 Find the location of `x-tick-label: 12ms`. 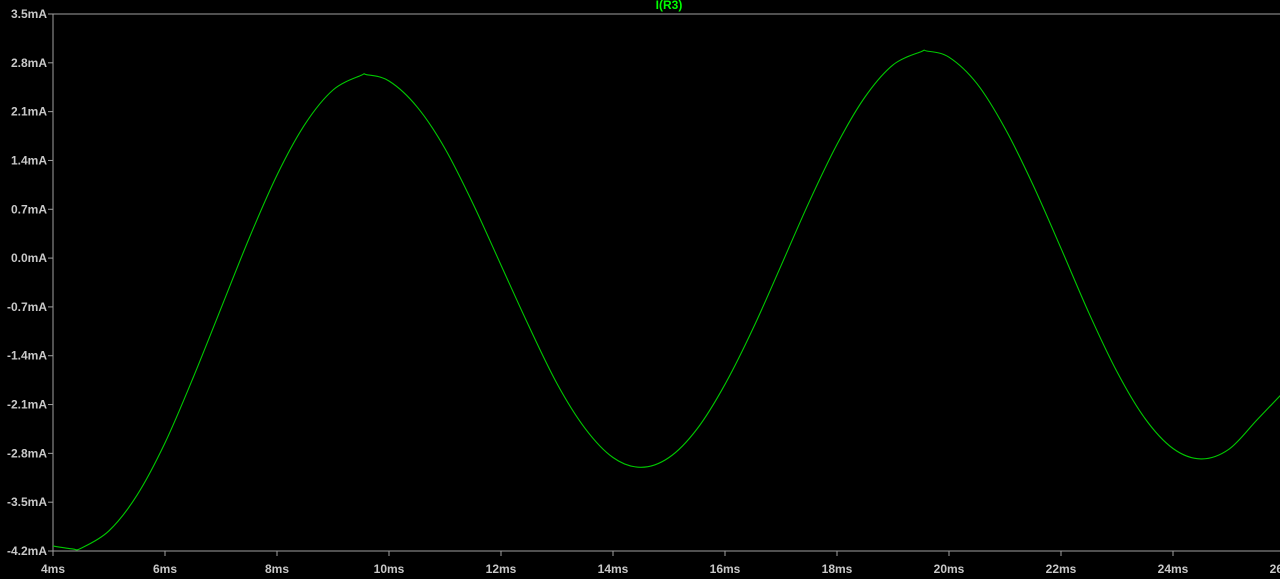

x-tick-label: 12ms is located at coordinates (501, 569).